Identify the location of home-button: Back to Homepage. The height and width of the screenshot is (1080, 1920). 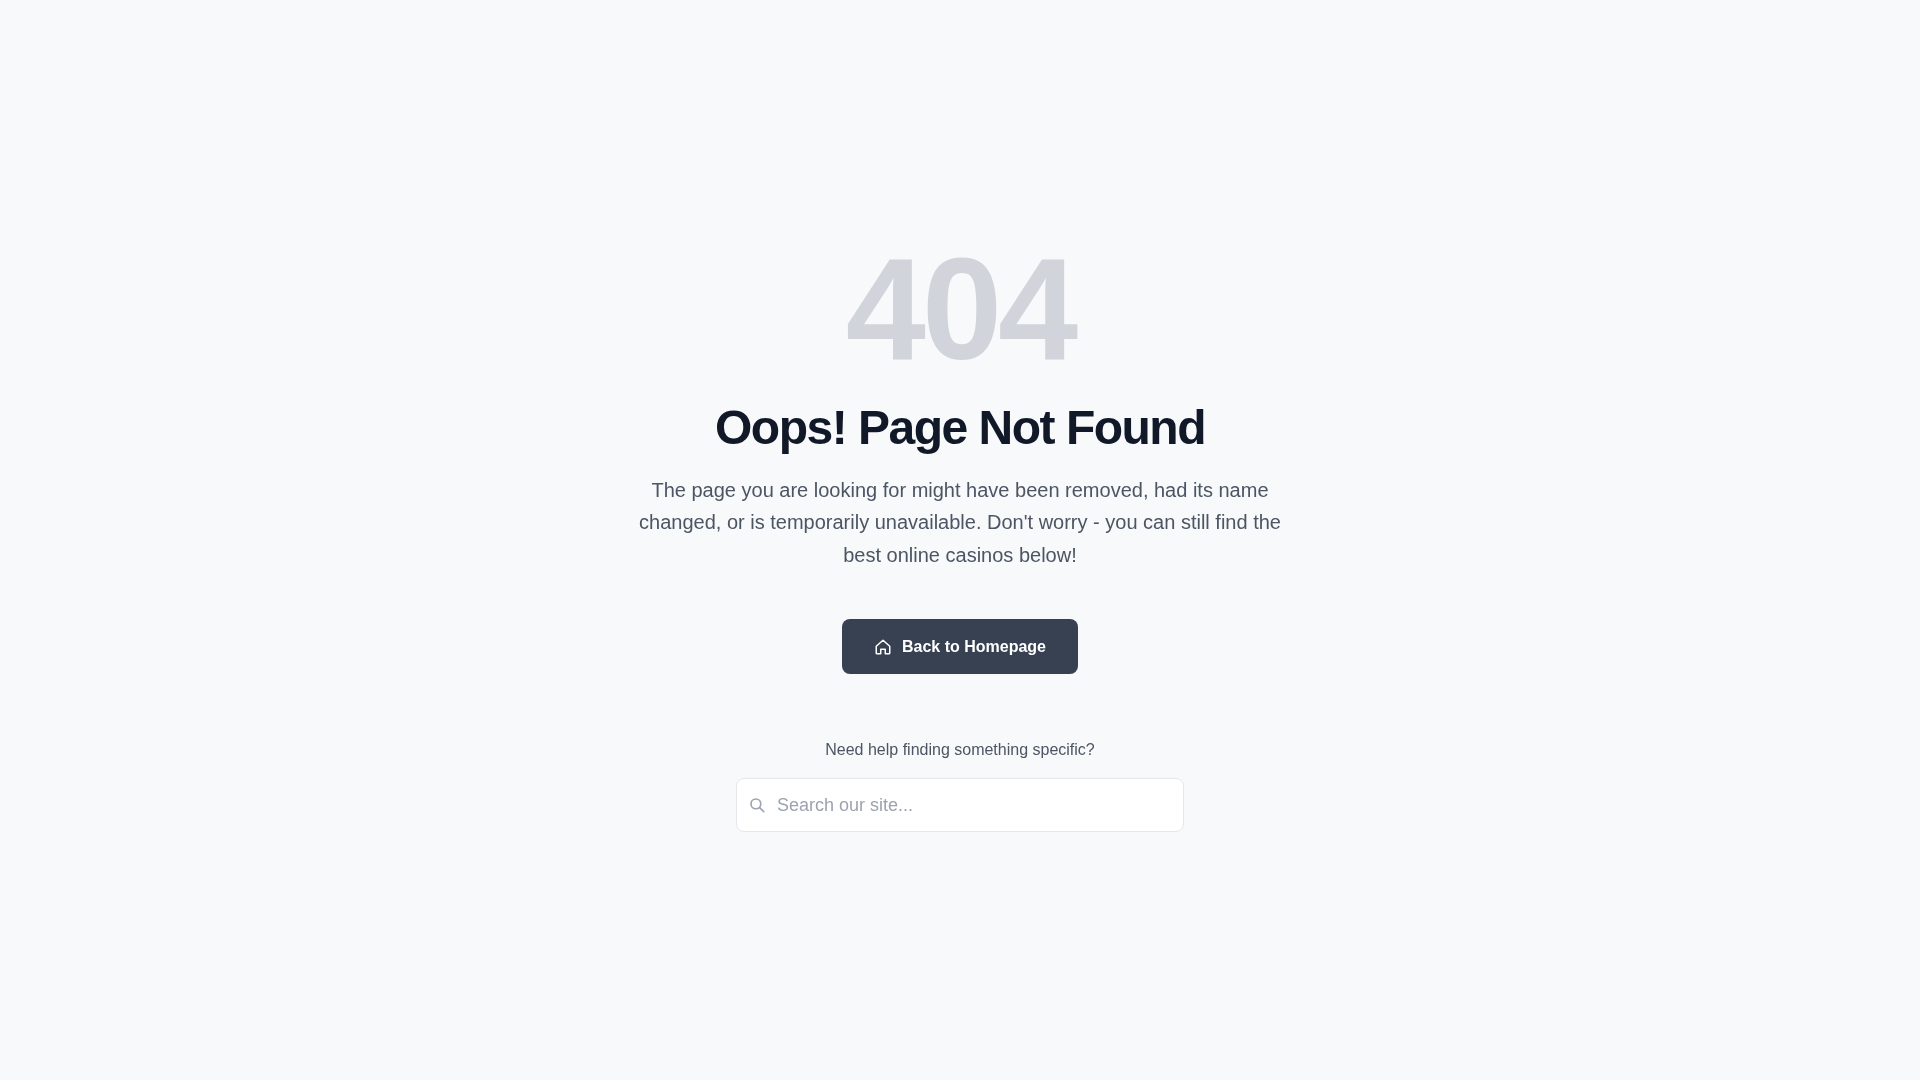
(959, 647).